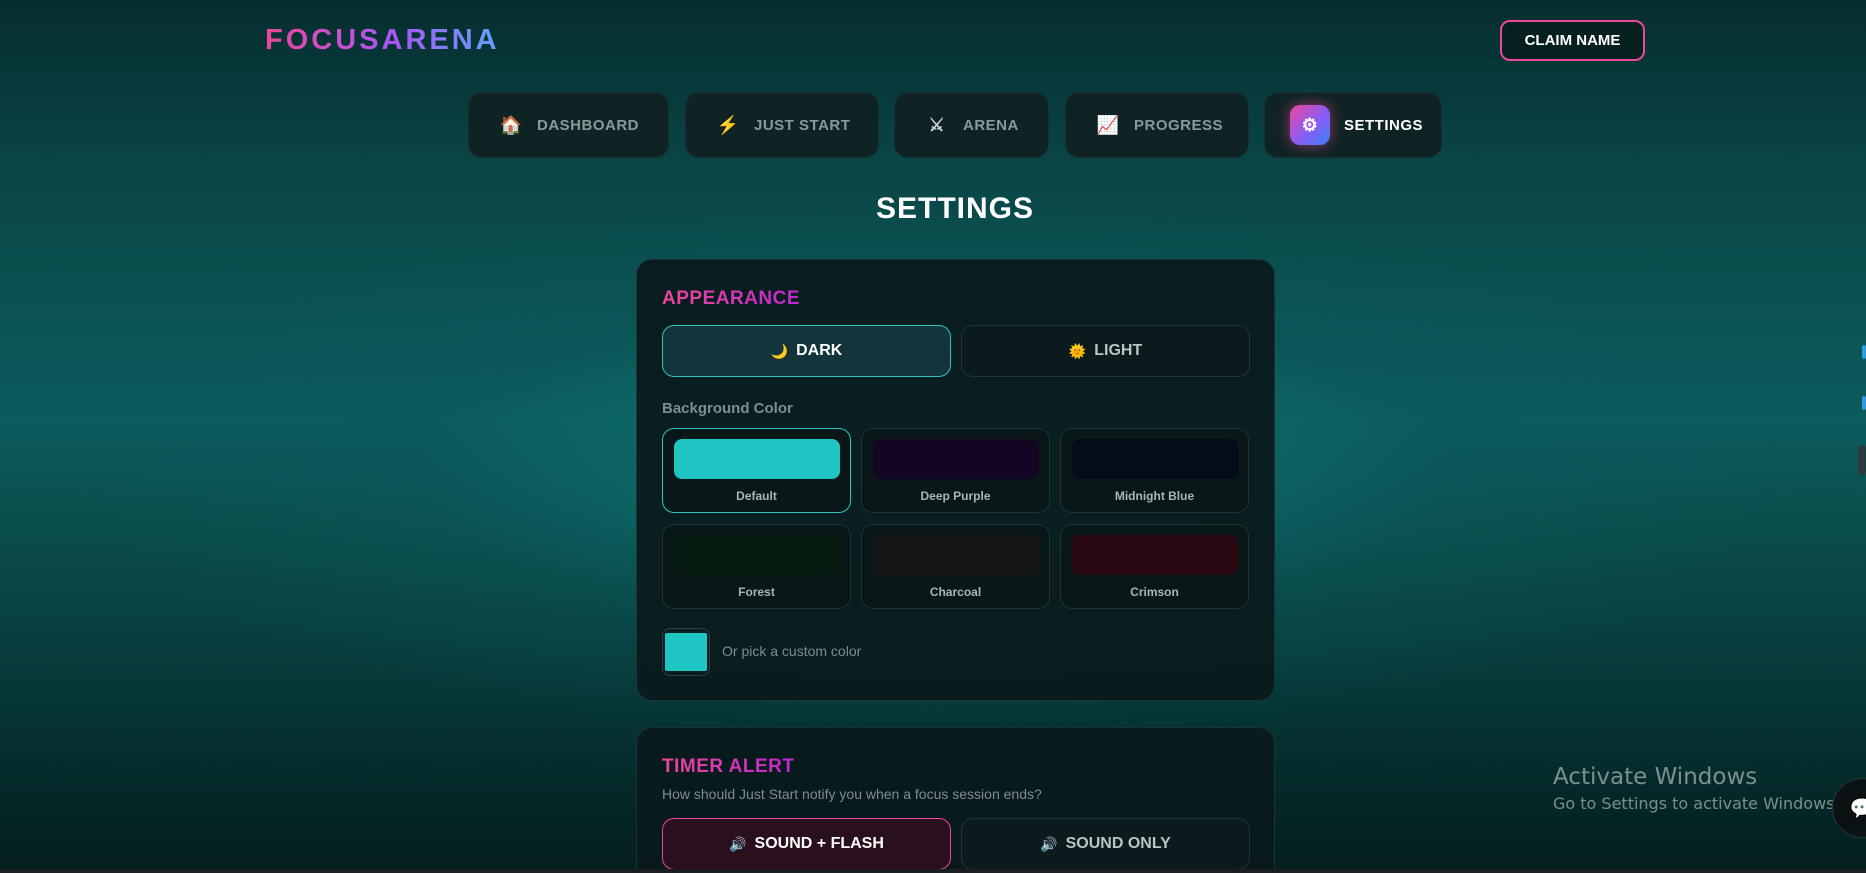 The width and height of the screenshot is (1866, 873). Describe the element at coordinates (731, 298) in the screenshot. I see `appearance-title: APPEARANCE` at that location.